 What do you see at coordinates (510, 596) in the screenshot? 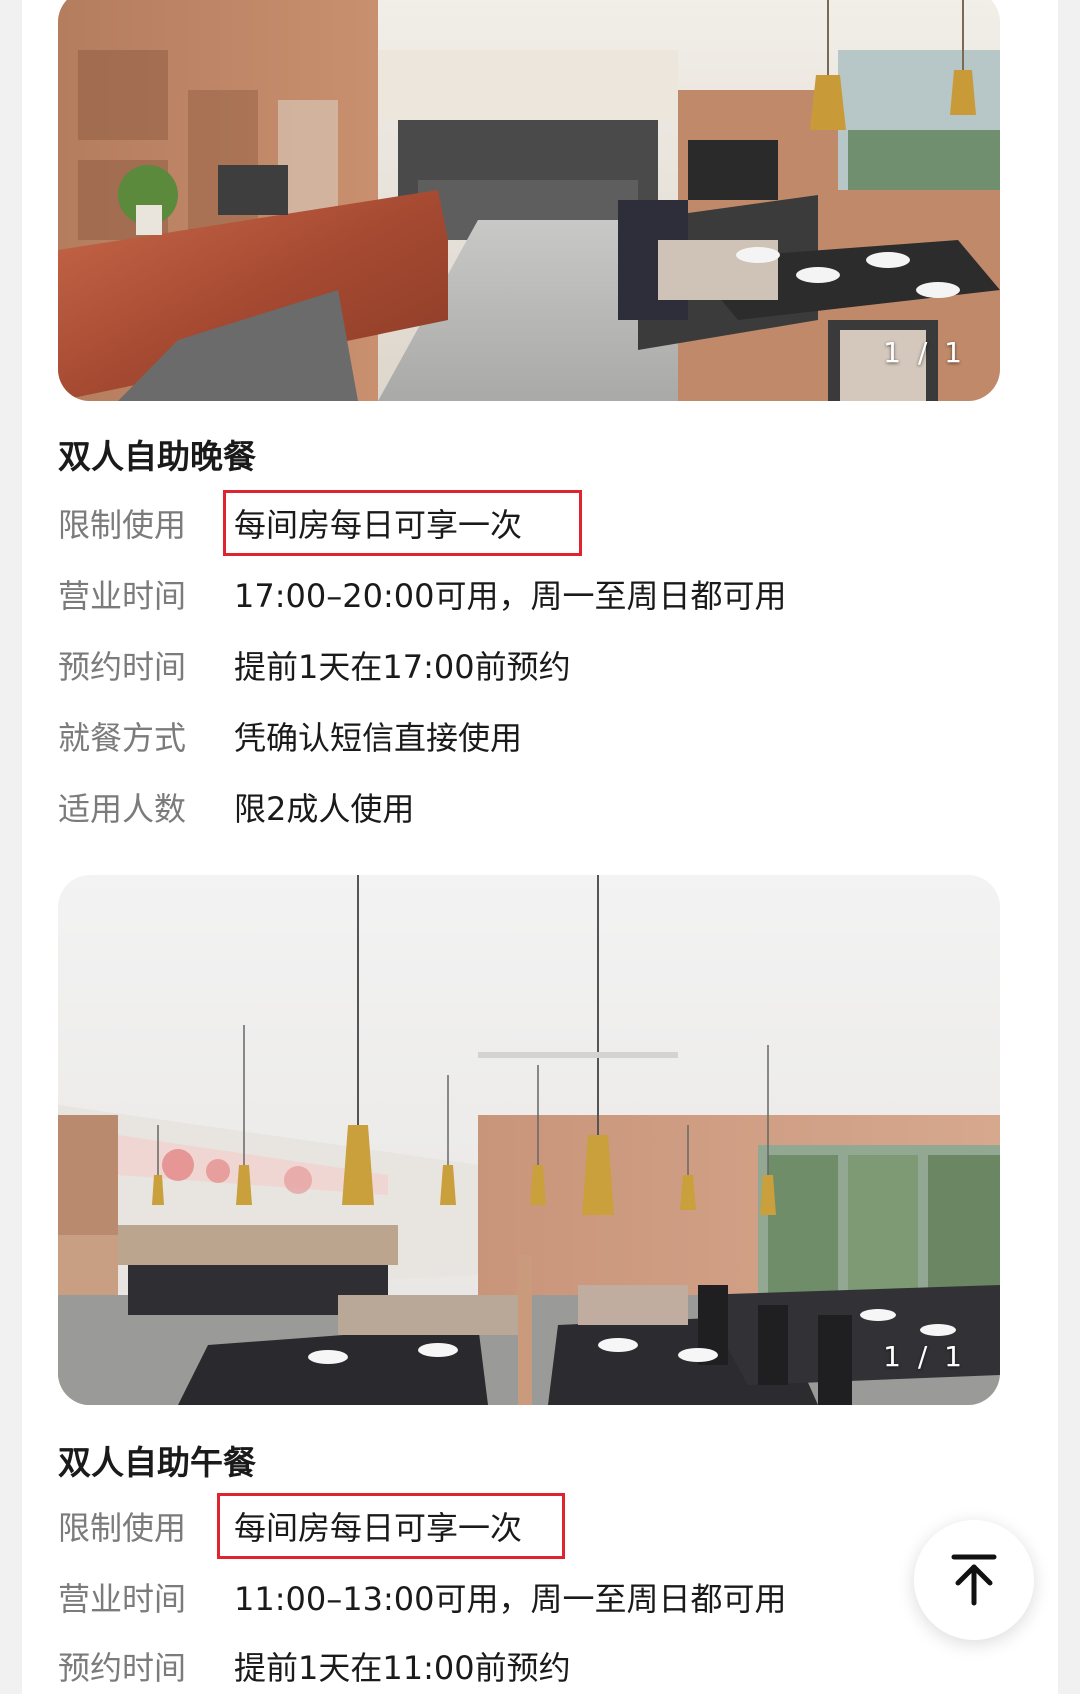
I see `row-value: 17:00–20:00可用，周一至周日都可用` at bounding box center [510, 596].